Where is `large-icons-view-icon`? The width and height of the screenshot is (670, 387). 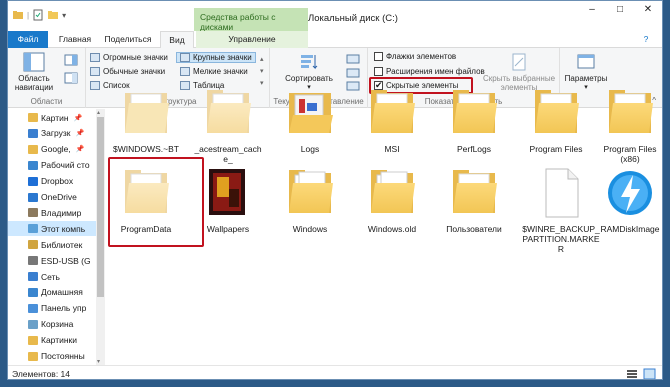
large-icons-view-icon is located at coordinates (649, 374).